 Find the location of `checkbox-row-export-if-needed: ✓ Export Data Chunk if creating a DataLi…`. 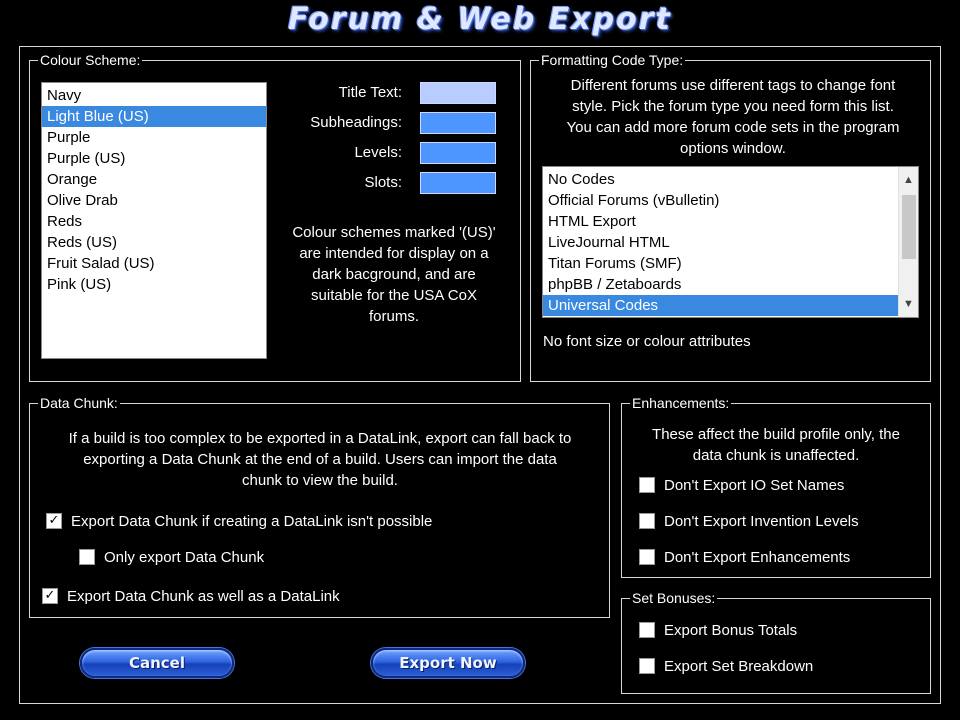

checkbox-row-export-if-needed: ✓ Export Data Chunk if creating a DataLi… is located at coordinates (239, 521).